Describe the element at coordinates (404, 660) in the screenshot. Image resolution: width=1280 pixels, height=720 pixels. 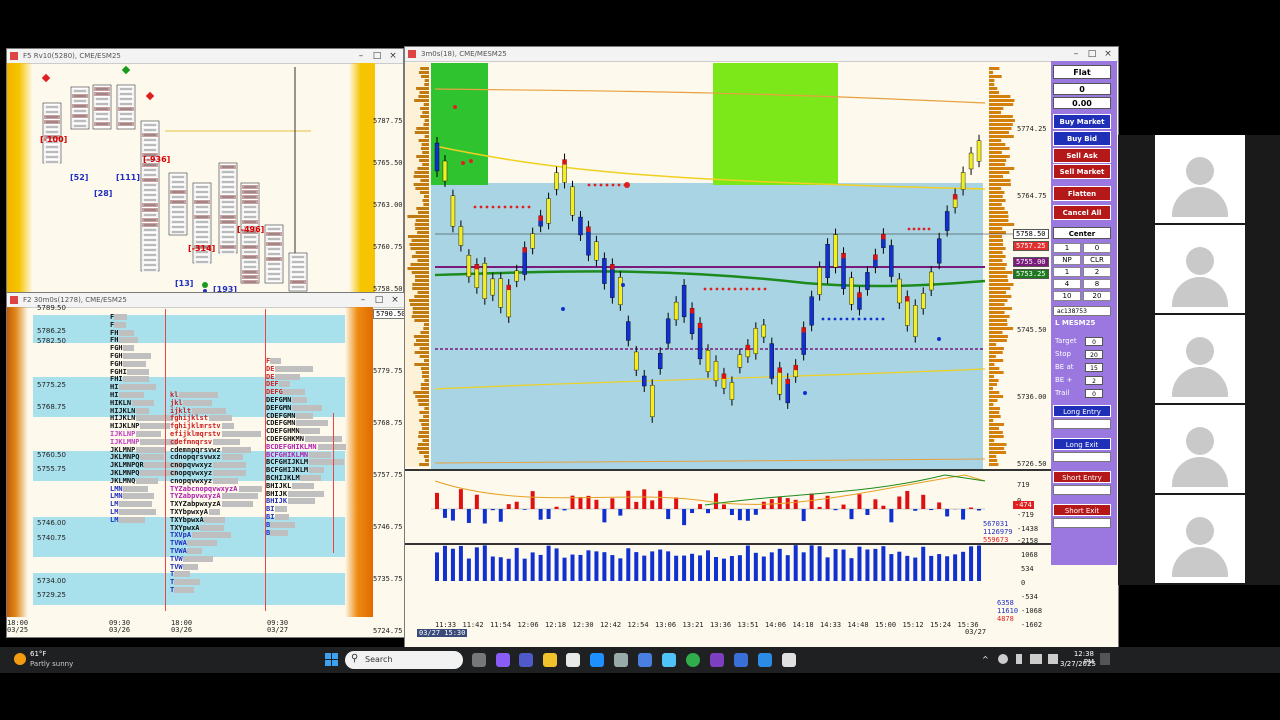
I see `taskbar-search-box: ⚲ Search` at that location.